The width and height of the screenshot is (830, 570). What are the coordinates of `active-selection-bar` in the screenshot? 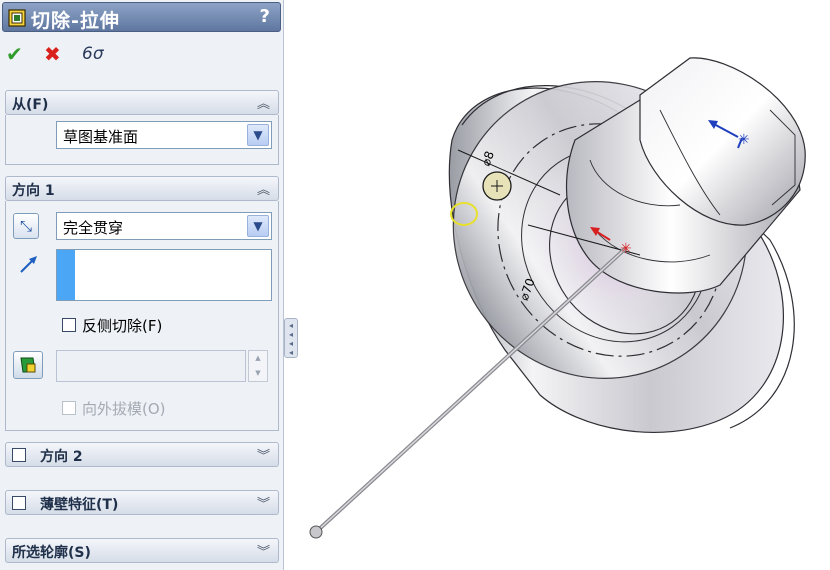 It's located at (66, 275).